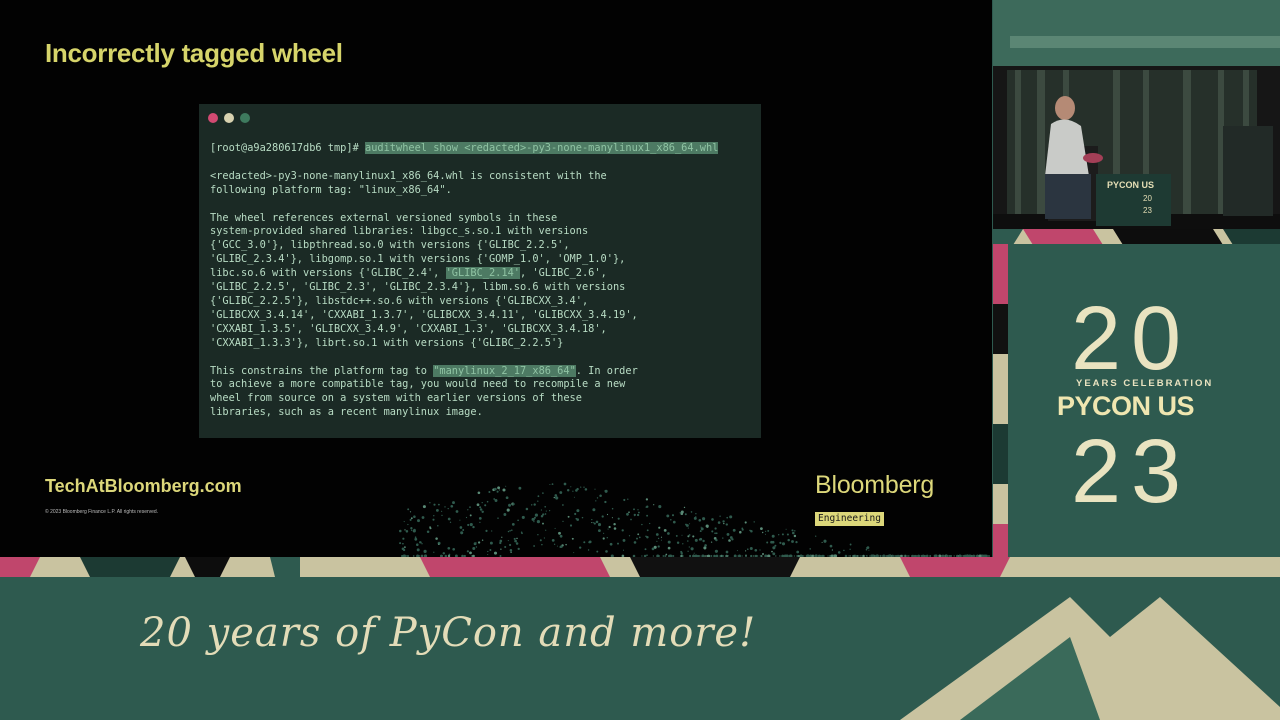  What do you see at coordinates (331, 189) in the screenshot?
I see `terminal-line: following platform tag: "linux_x86_64".` at bounding box center [331, 189].